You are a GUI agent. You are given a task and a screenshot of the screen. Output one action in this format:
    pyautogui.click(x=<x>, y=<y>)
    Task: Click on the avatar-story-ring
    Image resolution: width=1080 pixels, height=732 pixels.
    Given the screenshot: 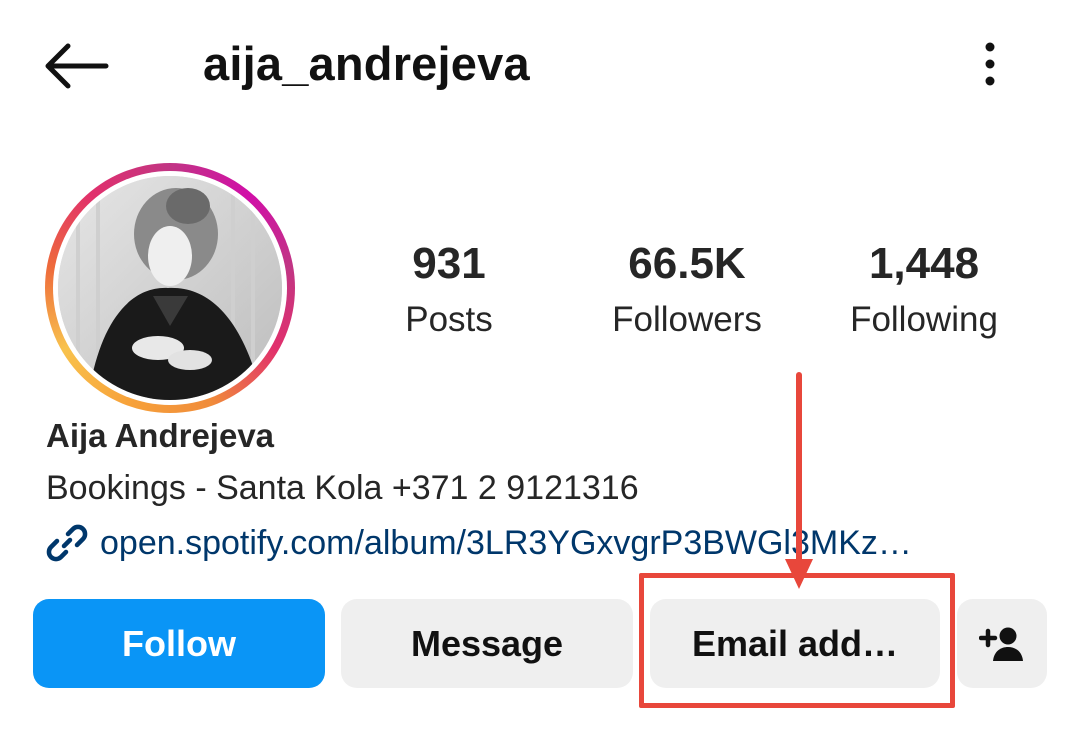 What is the action you would take?
    pyautogui.click(x=170, y=288)
    